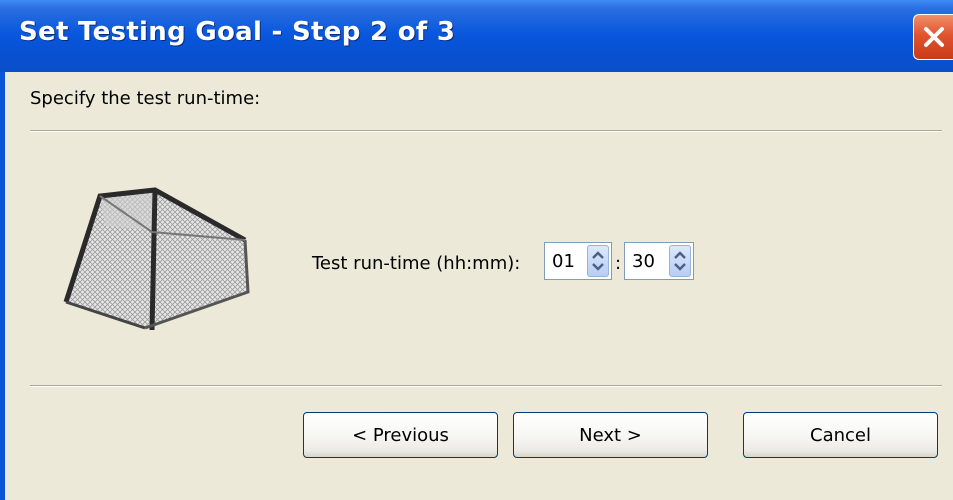 The image size is (953, 500). Describe the element at coordinates (145, 98) in the screenshot. I see `instruction-text: Specify the test run-time:` at that location.